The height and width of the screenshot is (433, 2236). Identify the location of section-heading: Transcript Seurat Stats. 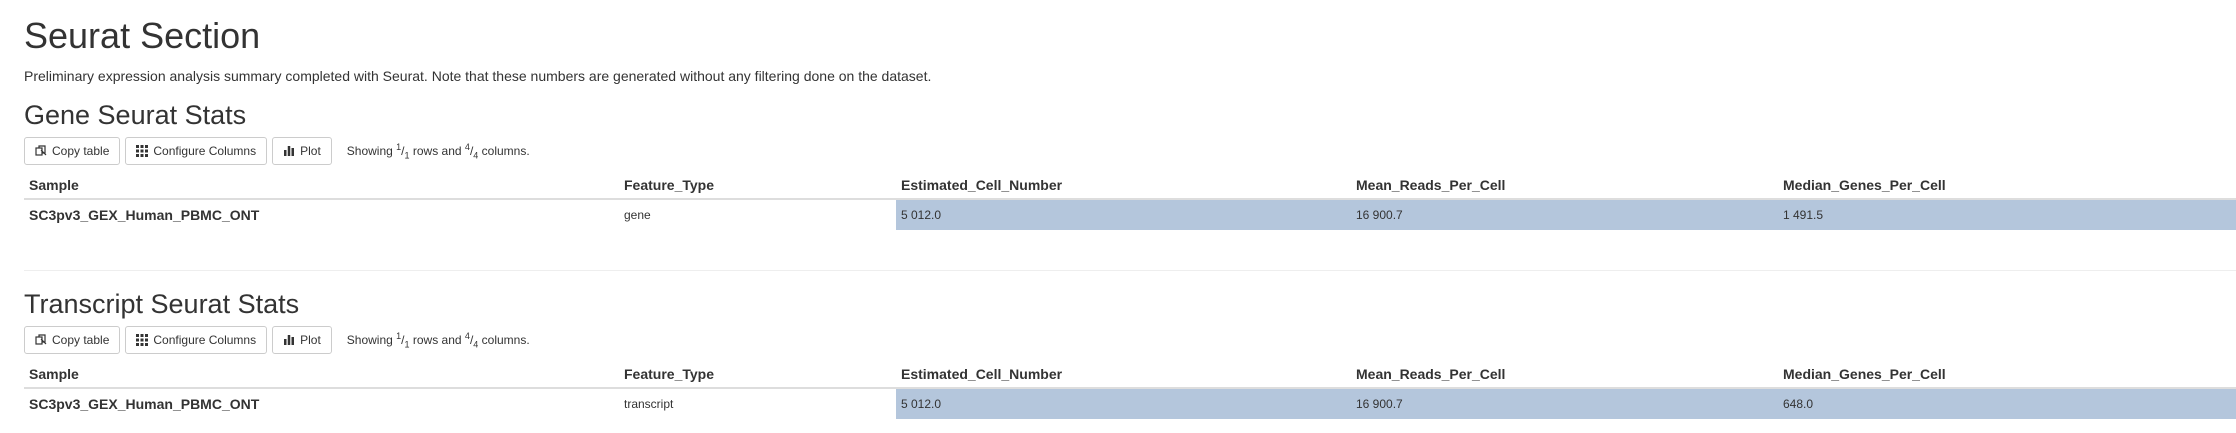
(162, 304).